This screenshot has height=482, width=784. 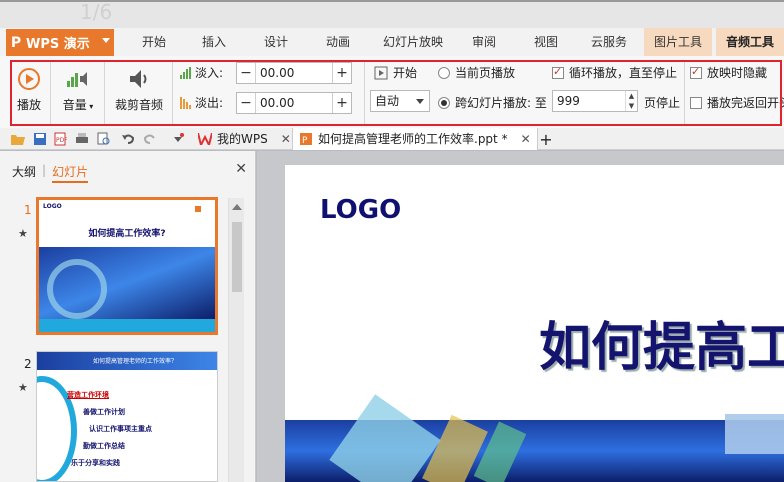 I want to click on hide-checkbox, so click(x=696, y=72).